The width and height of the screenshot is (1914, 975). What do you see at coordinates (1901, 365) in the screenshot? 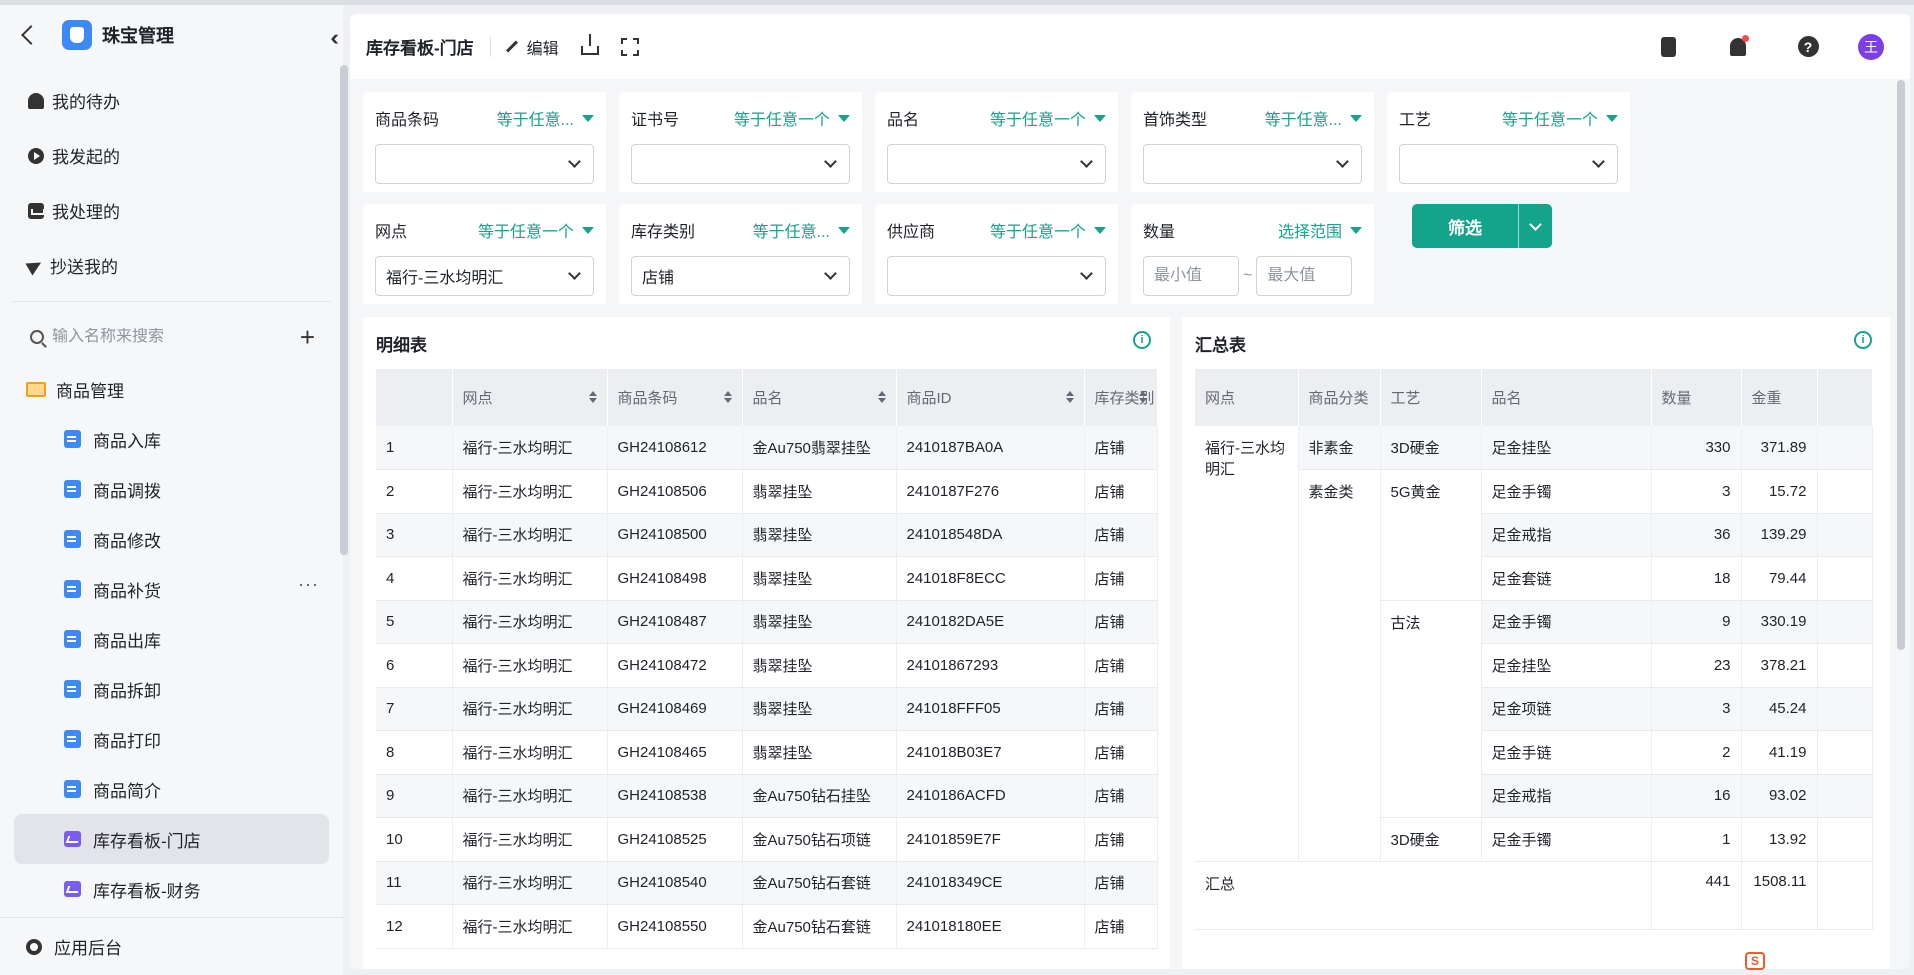
I see `main-scrollbar` at bounding box center [1901, 365].